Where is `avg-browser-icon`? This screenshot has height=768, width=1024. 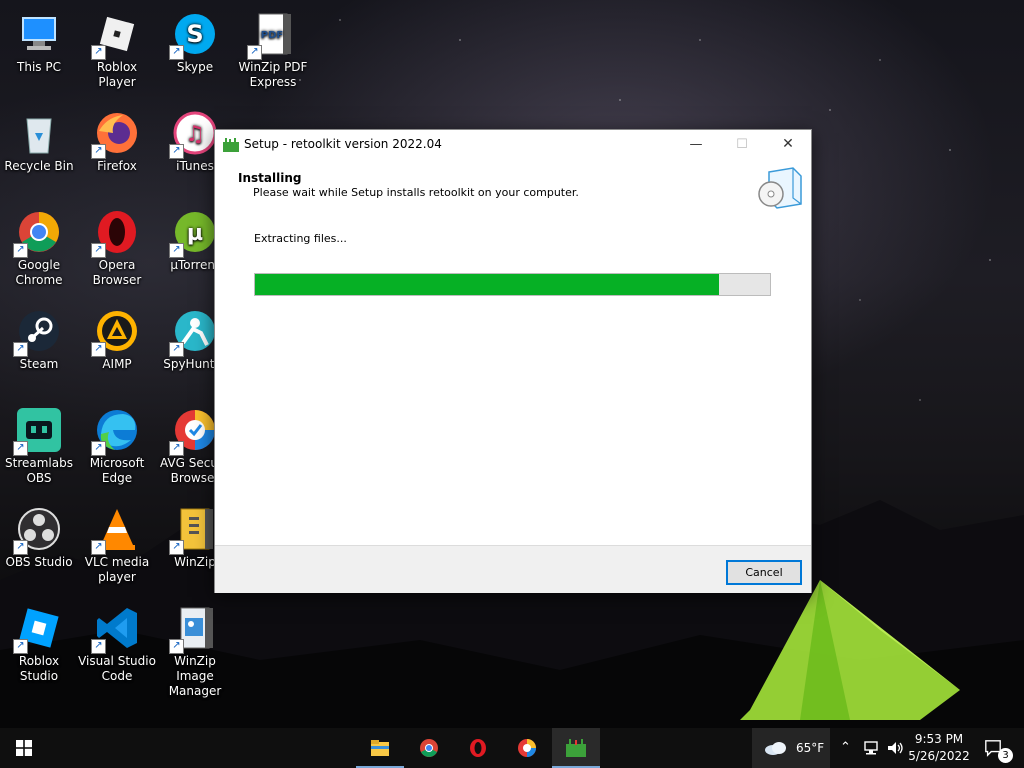
avg-browser-icon is located at coordinates (527, 748).